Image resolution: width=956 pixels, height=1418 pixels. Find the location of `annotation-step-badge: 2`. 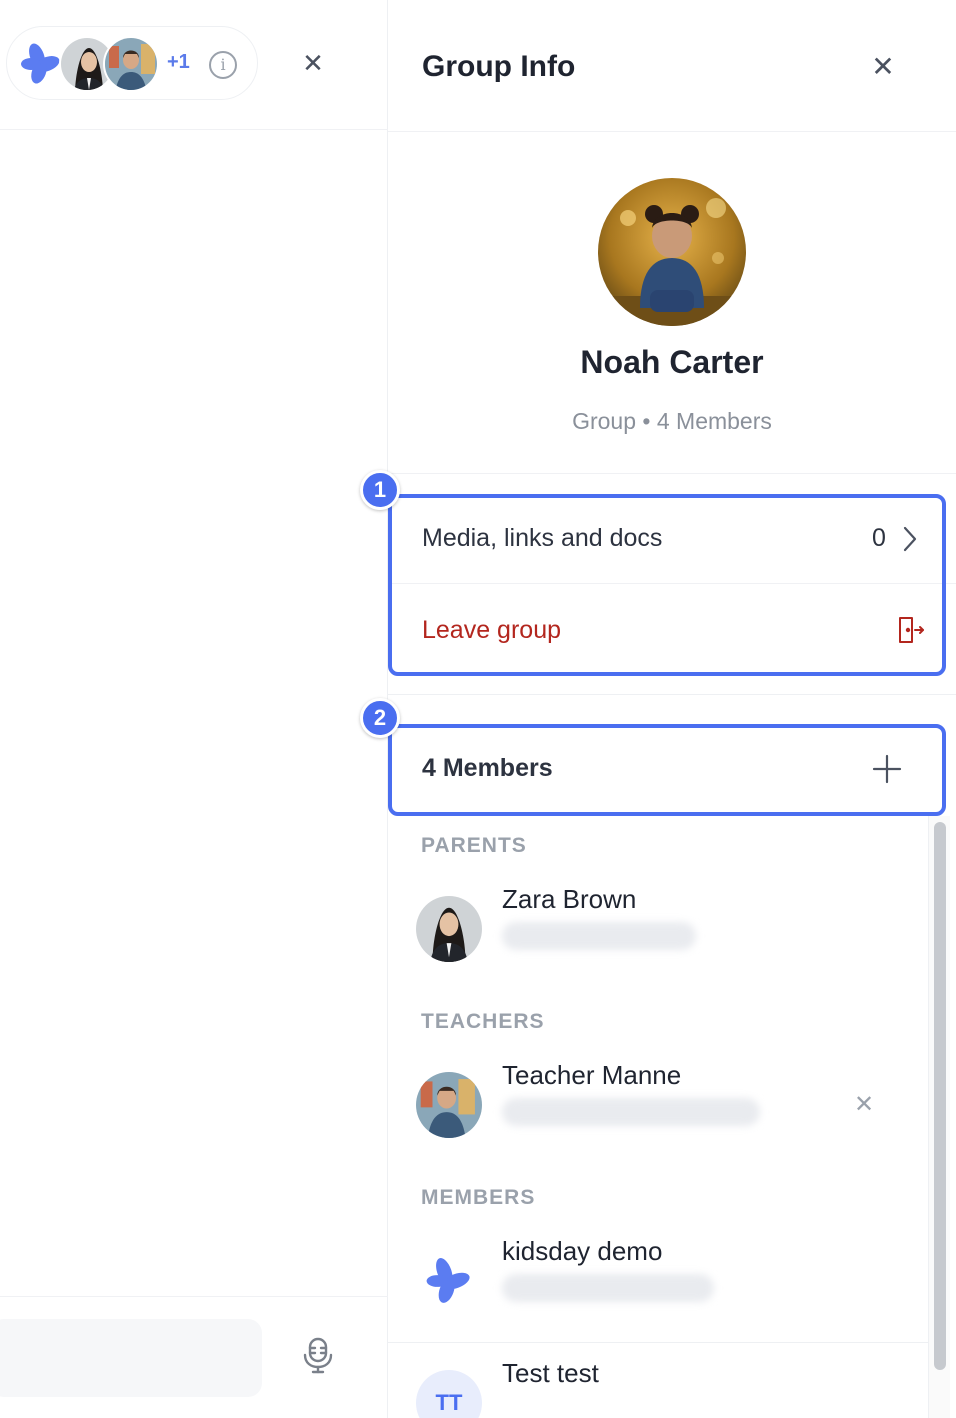

annotation-step-badge: 2 is located at coordinates (380, 718).